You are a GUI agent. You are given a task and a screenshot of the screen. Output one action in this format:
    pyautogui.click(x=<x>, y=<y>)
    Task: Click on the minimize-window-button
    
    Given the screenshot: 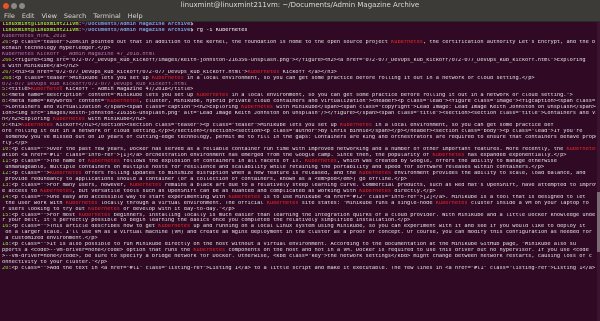 What is the action you would take?
    pyautogui.click(x=14, y=5)
    